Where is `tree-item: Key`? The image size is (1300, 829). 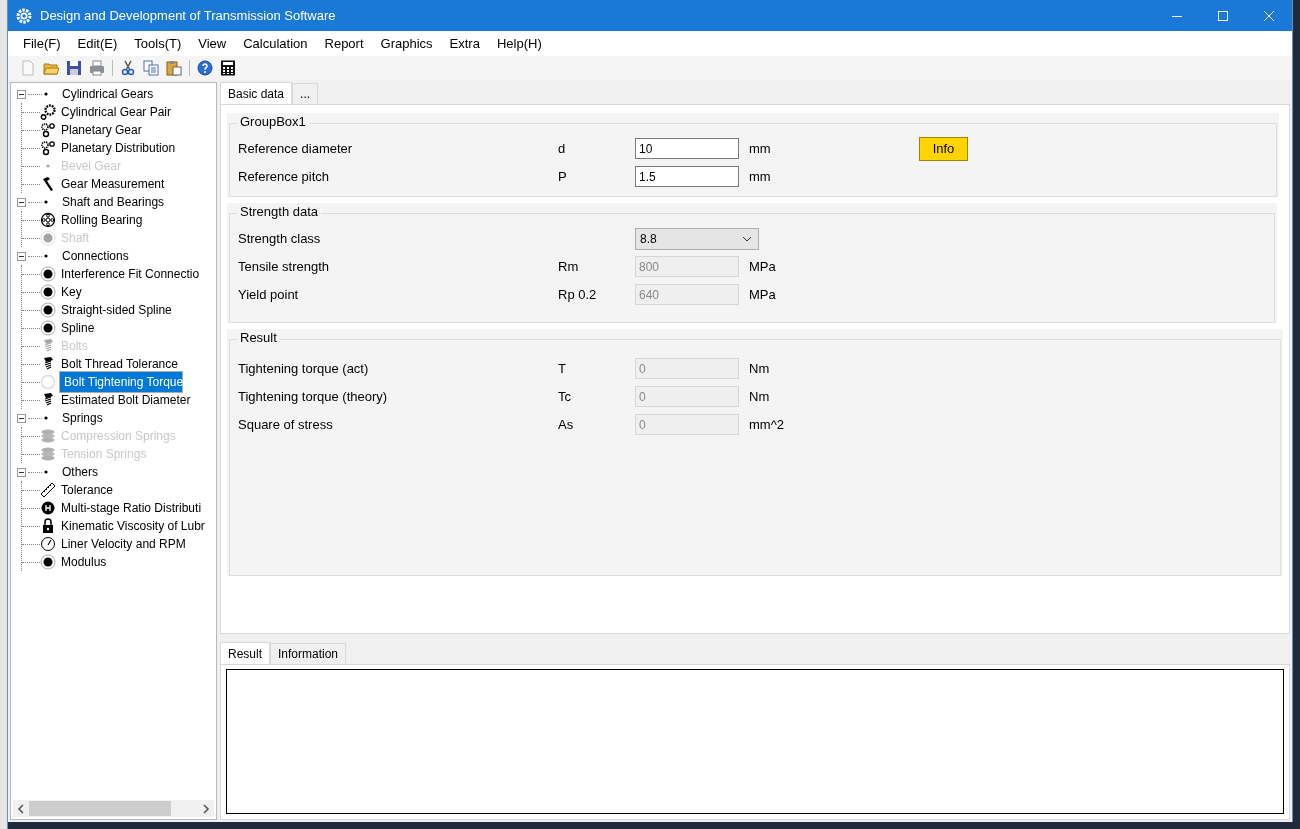
tree-item: Key is located at coordinates (71, 292).